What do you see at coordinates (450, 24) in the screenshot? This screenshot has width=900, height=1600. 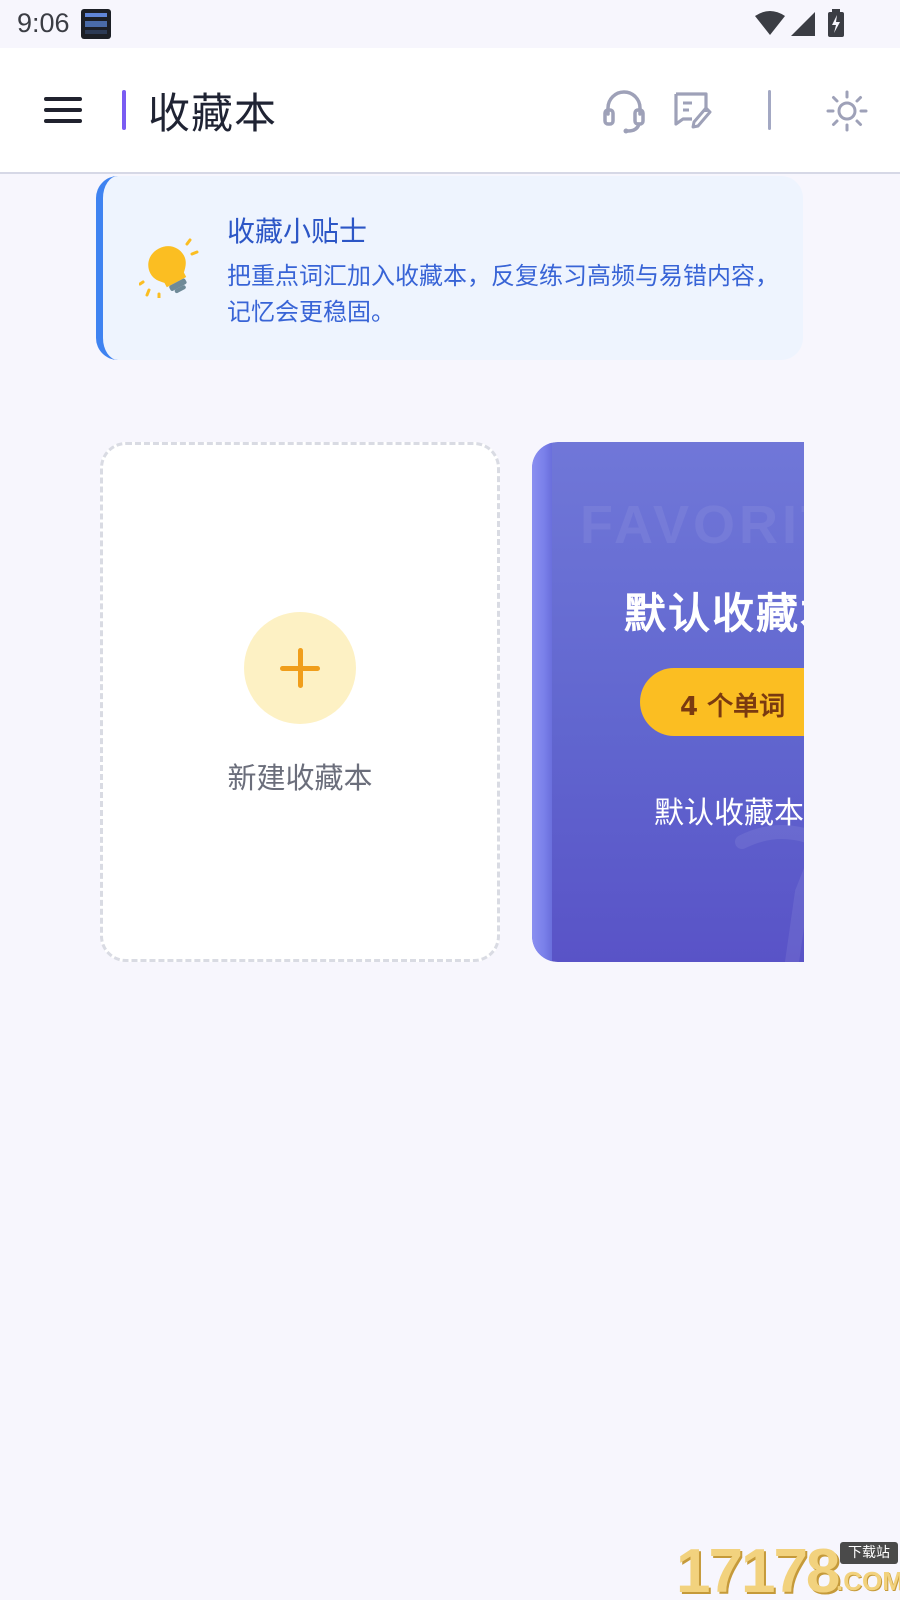 I see `status-bar: 9:06` at bounding box center [450, 24].